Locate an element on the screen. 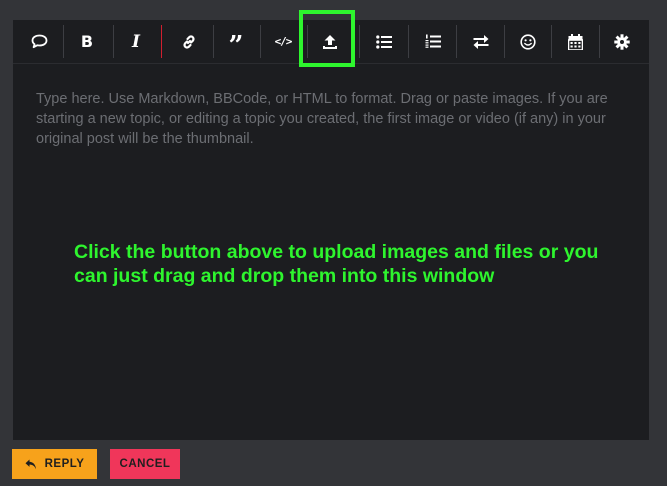 Image resolution: width=667 pixels, height=486 pixels. toolbar-separator is located at coordinates (63, 41).